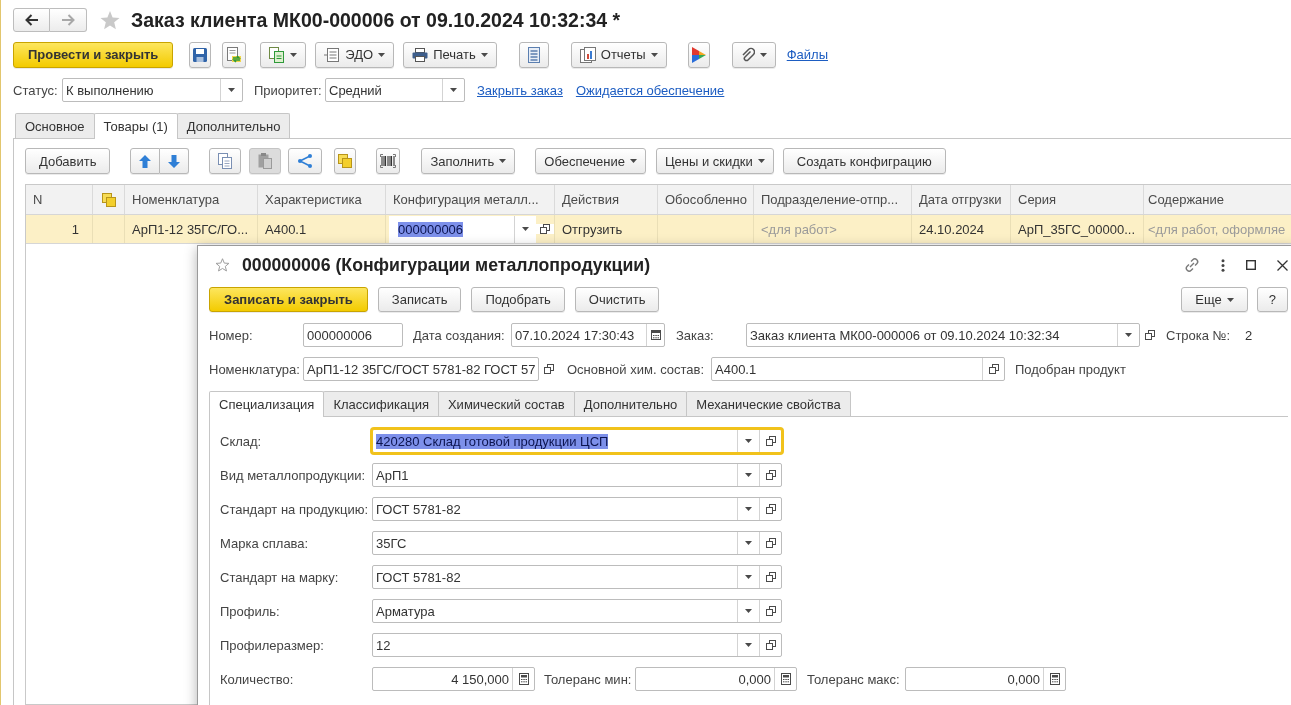 The width and height of the screenshot is (1291, 705). I want to click on calendar-button, so click(655, 335).